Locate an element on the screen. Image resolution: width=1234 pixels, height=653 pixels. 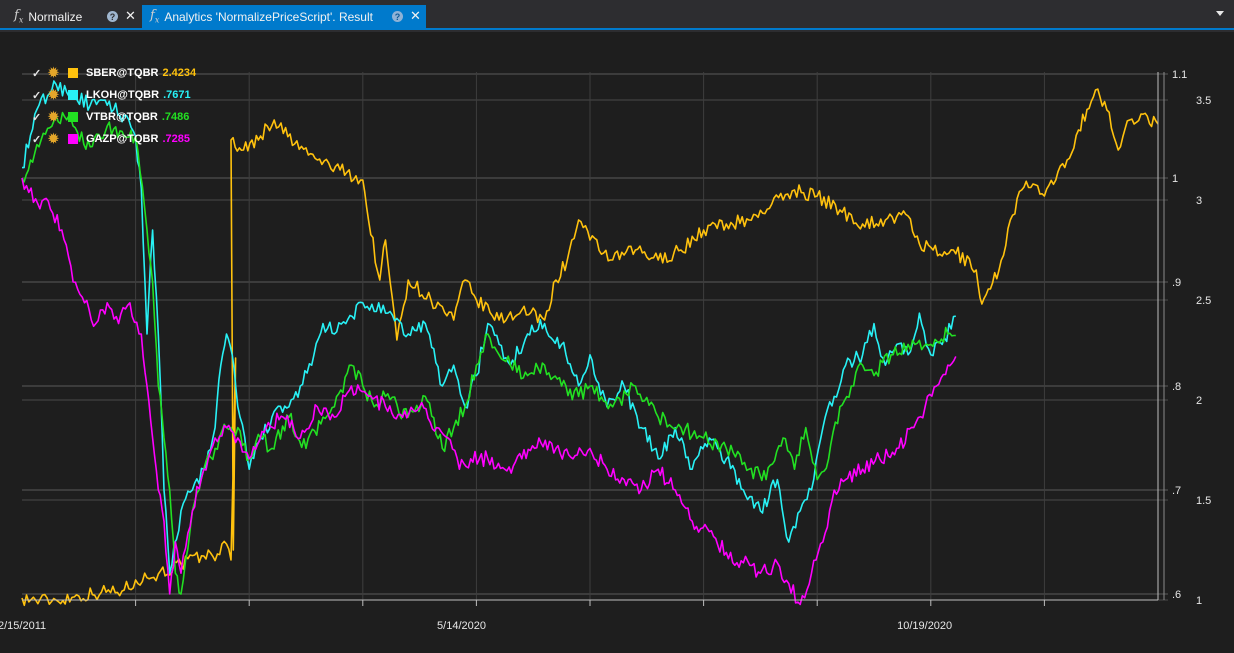
tab-menu-dropdown-icon is located at coordinates (1220, 13).